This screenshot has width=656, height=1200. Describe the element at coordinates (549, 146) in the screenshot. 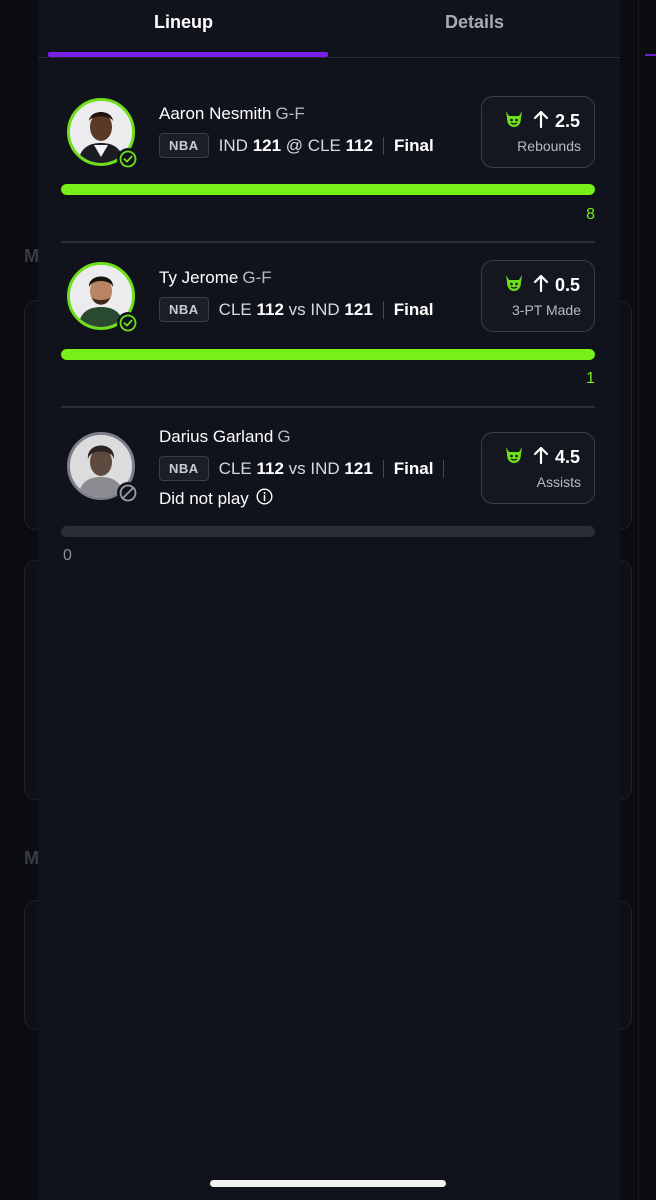

I see `pick-stat: Rebounds` at that location.